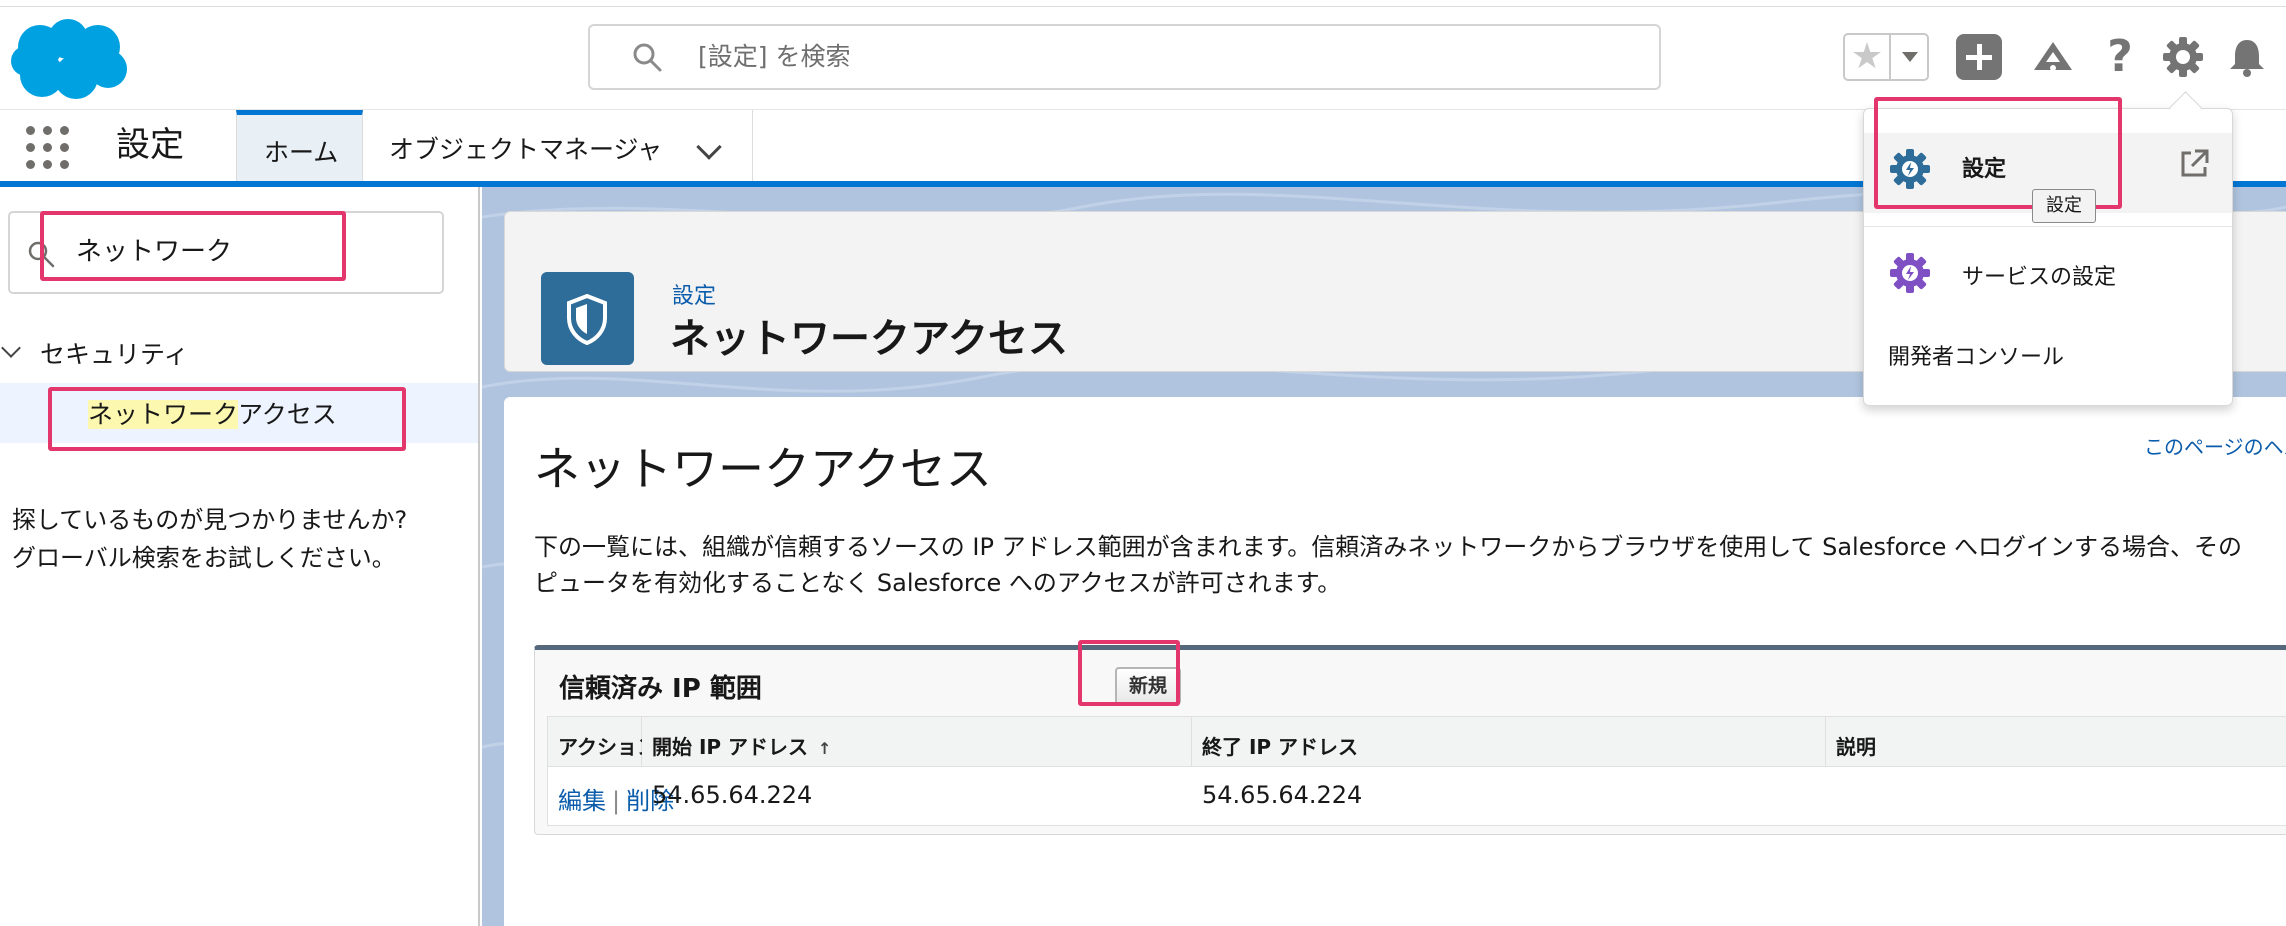  Describe the element at coordinates (48, 148) in the screenshot. I see `app-launcher-waffle-icon` at that location.